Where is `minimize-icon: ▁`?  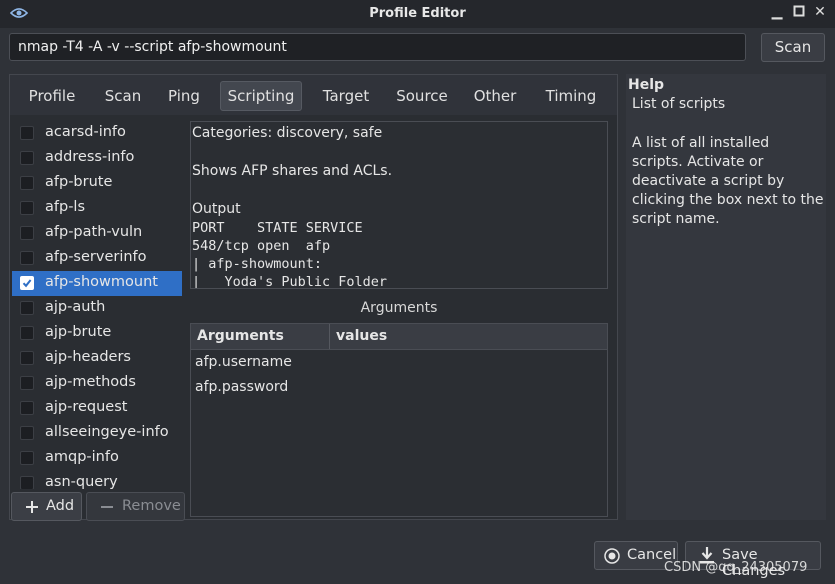
minimize-icon: ▁ is located at coordinates (777, 12).